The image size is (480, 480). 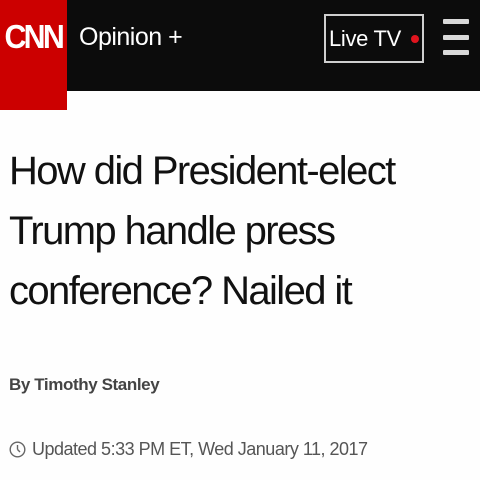 I want to click on cnn-logo: CNN, so click(x=33, y=55).